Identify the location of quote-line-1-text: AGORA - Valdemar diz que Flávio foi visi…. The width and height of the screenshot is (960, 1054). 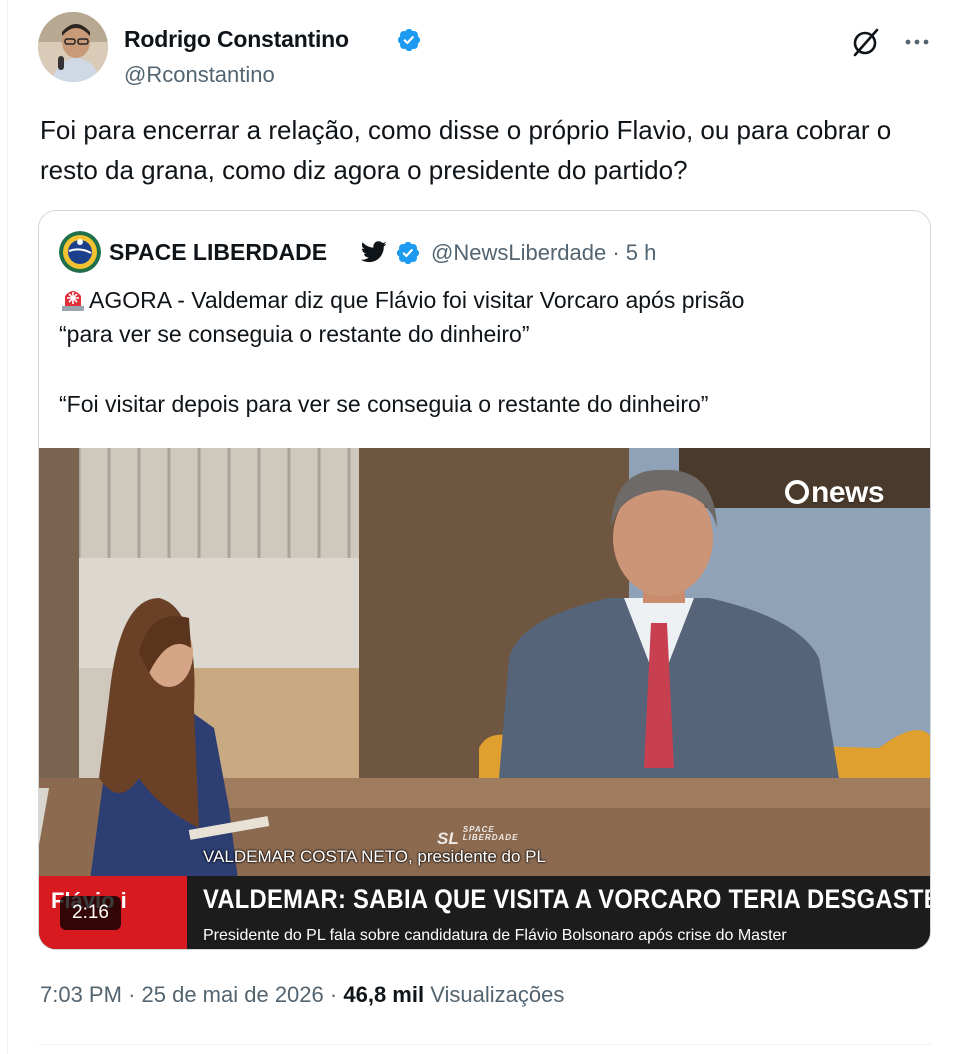
(417, 300).